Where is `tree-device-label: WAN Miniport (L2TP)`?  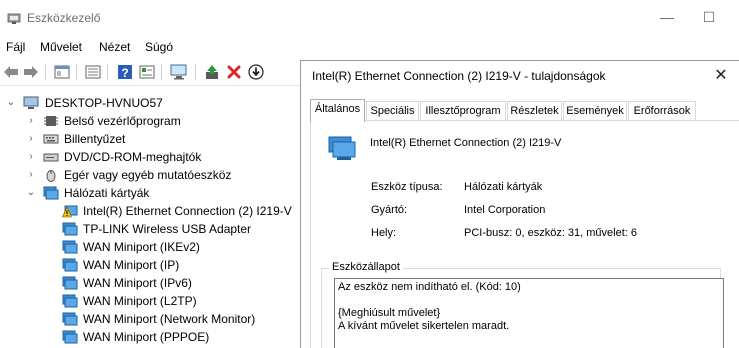 tree-device-label: WAN Miniport (L2TP) is located at coordinates (140, 301).